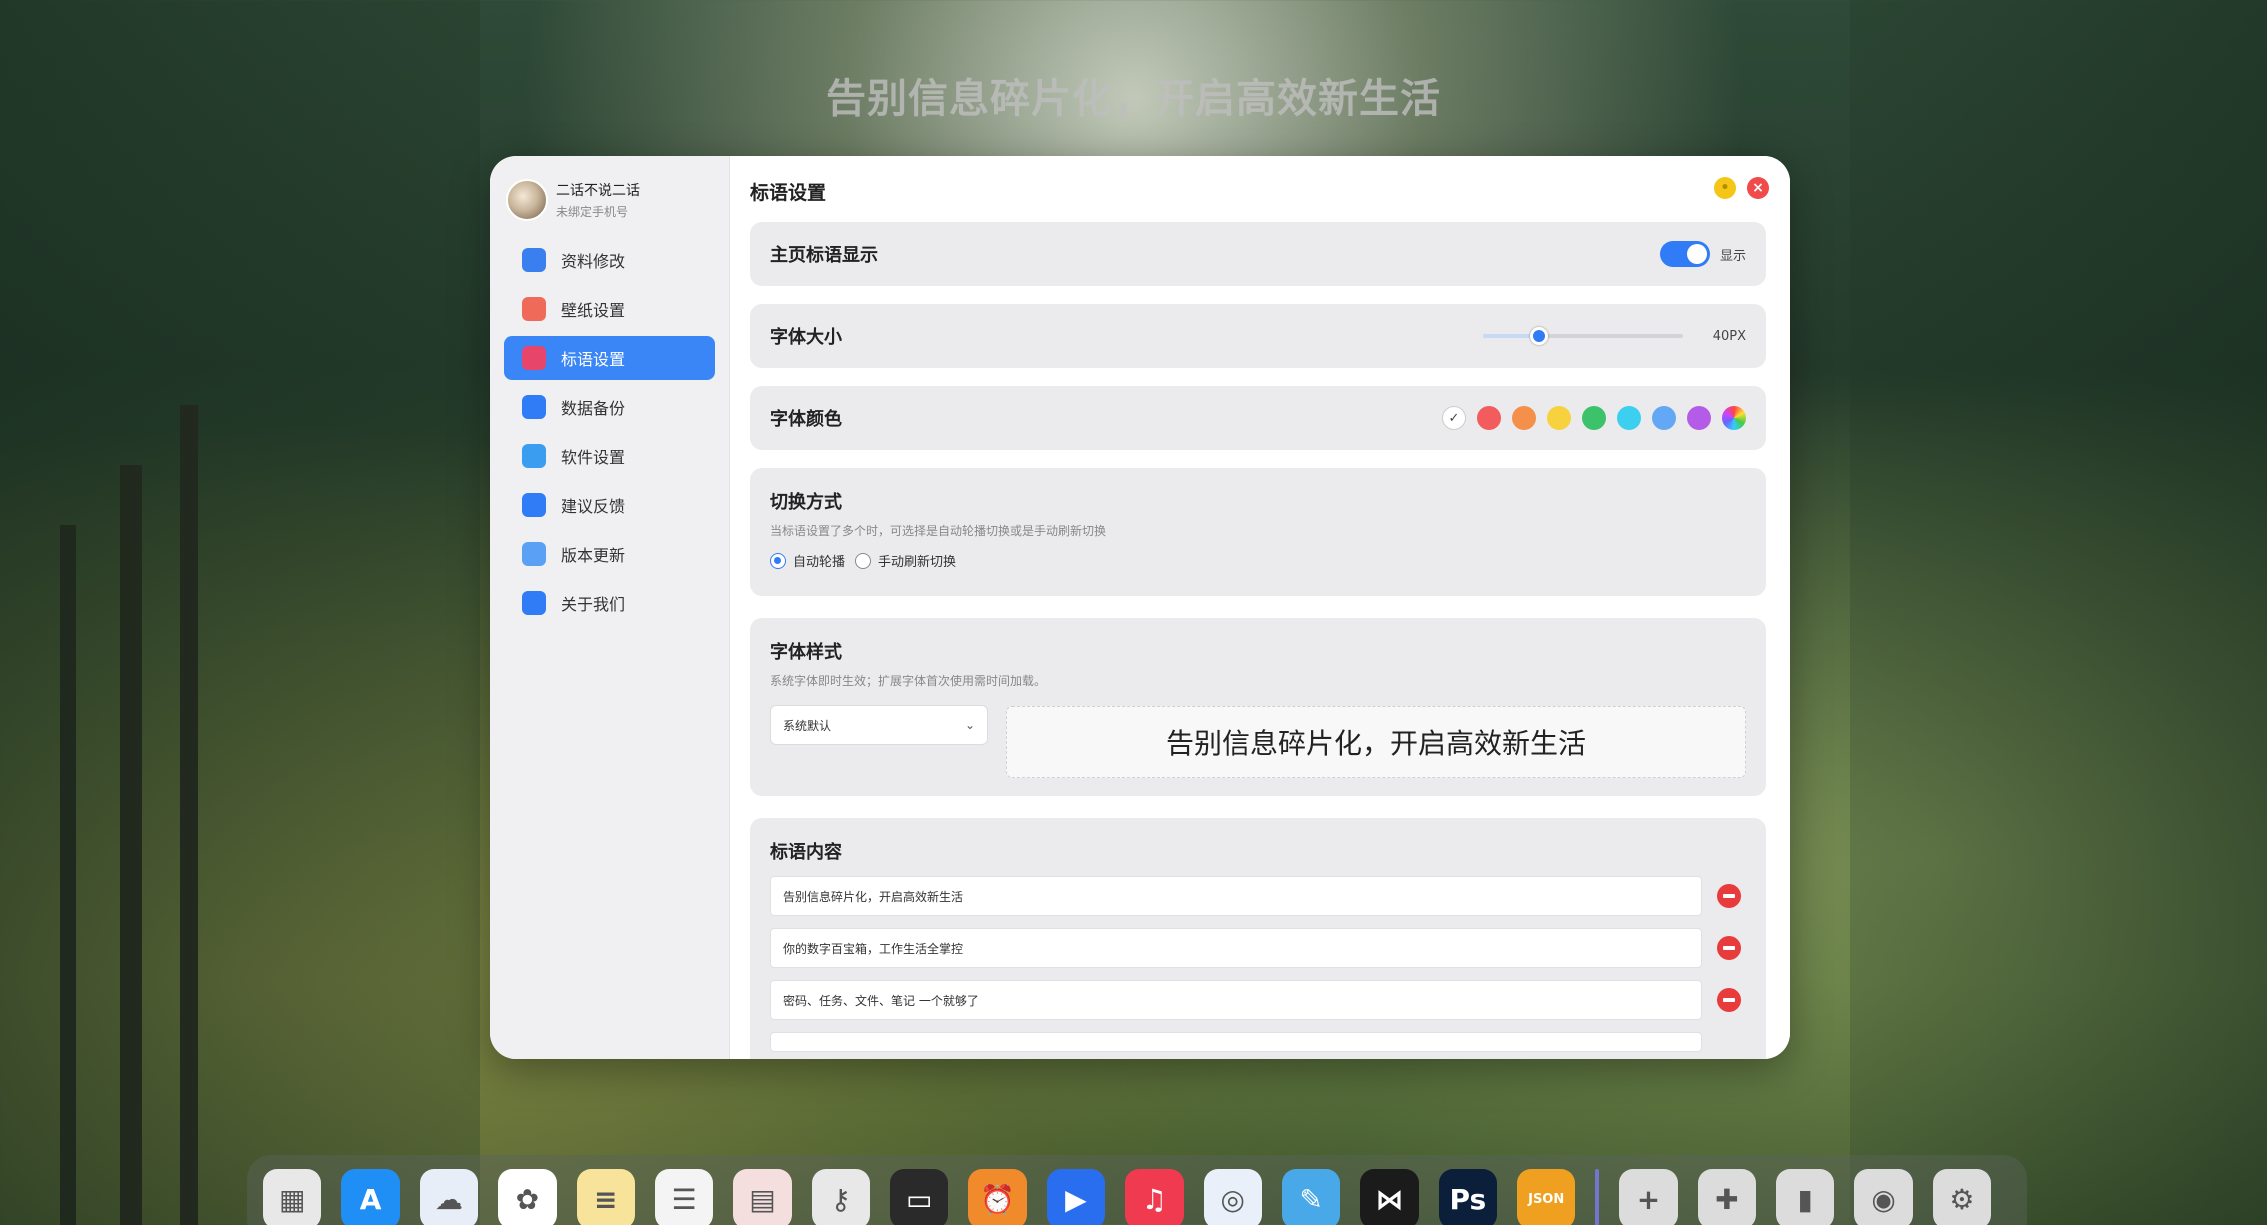 The height and width of the screenshot is (1225, 2267). I want to click on app-store-icon: A, so click(370, 1197).